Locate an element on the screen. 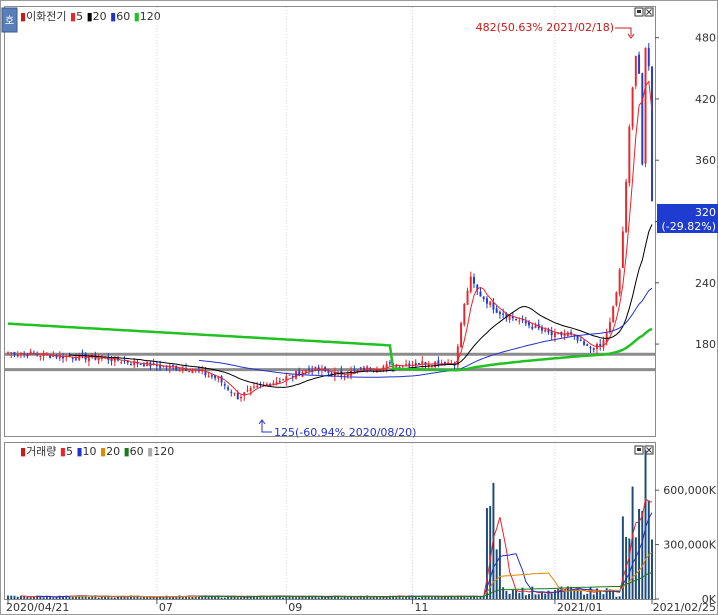  date-tick-label: 2020/04/21 is located at coordinates (37, 607).